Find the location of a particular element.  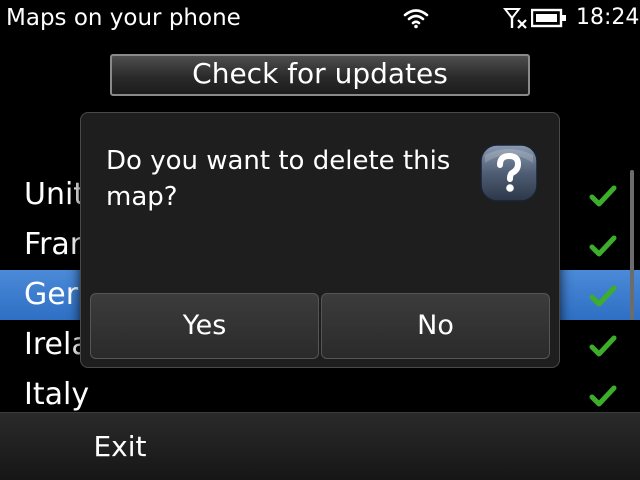

clock: 18:24 is located at coordinates (608, 17).